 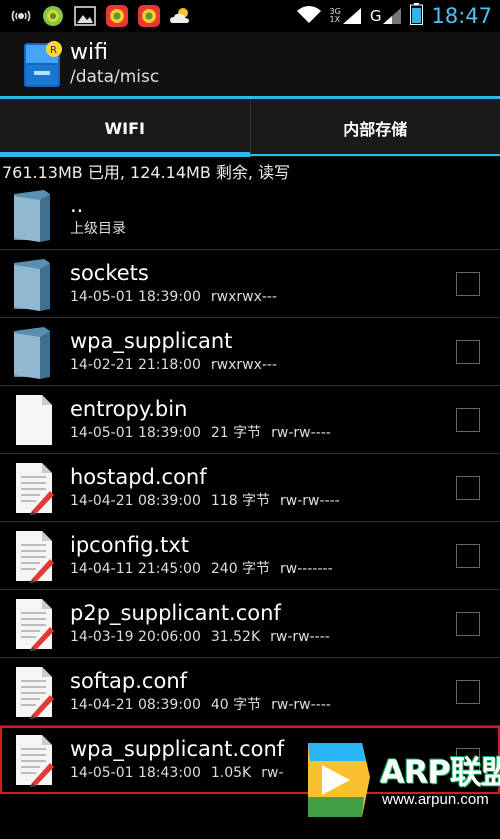 I want to click on file-date: 14-05-01 18:43:00, so click(x=135, y=773).